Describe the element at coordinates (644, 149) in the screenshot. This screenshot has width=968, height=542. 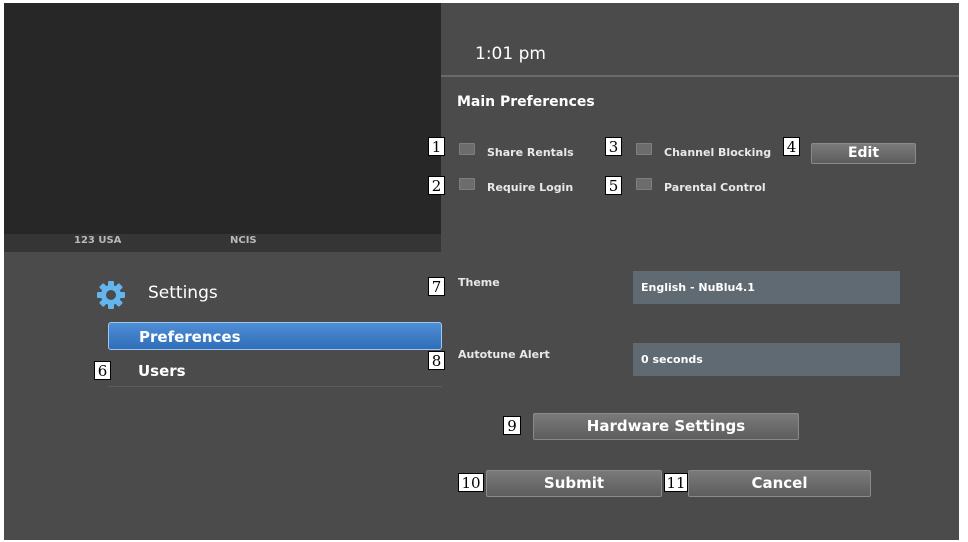
I see `channel-blocking-checkbox` at that location.